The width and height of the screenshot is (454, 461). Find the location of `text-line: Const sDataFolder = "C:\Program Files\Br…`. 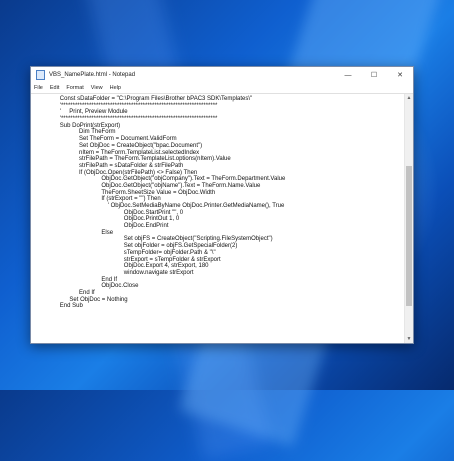

text-line: Const sDataFolder = "C:\Program Files\Br… is located at coordinates (156, 99).